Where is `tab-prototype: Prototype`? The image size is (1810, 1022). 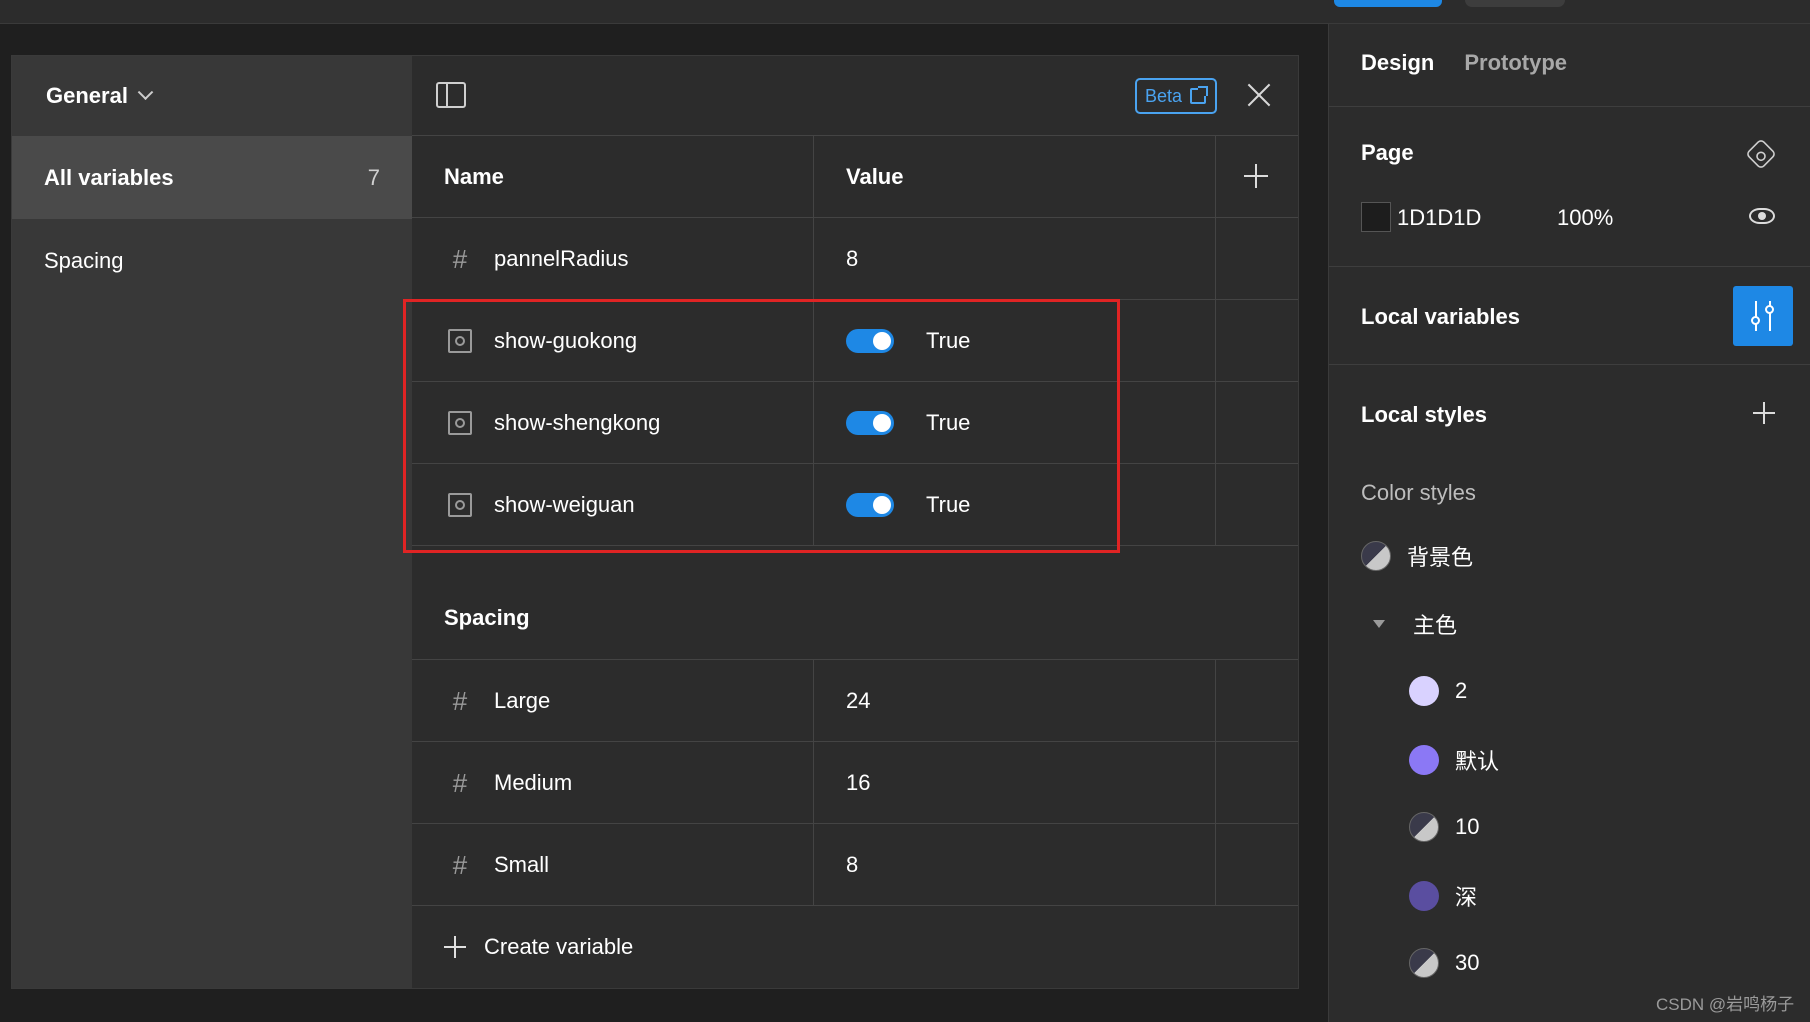
tab-prototype: Prototype is located at coordinates (1515, 63).